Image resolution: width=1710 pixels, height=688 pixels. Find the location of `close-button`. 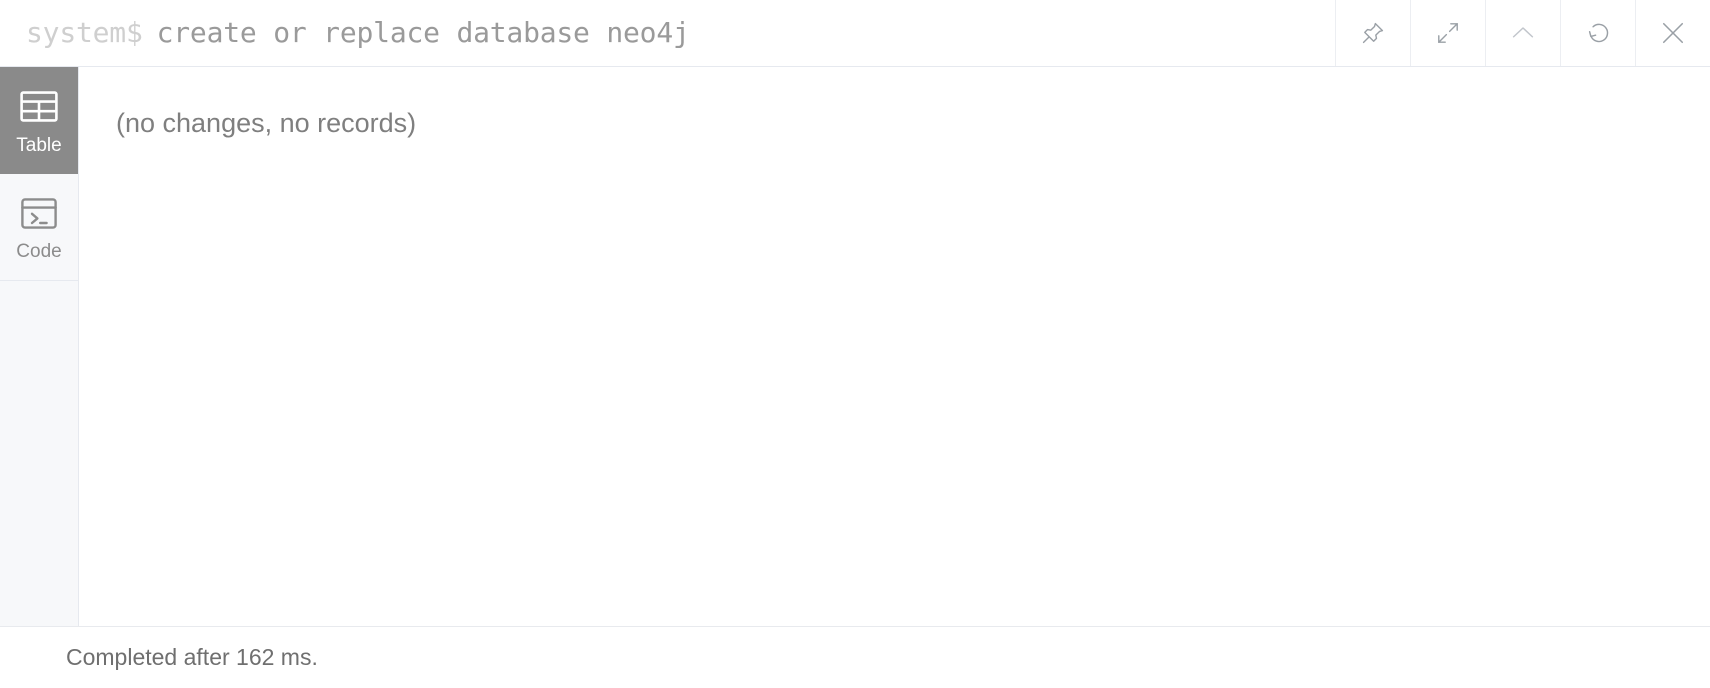

close-button is located at coordinates (1672, 33).